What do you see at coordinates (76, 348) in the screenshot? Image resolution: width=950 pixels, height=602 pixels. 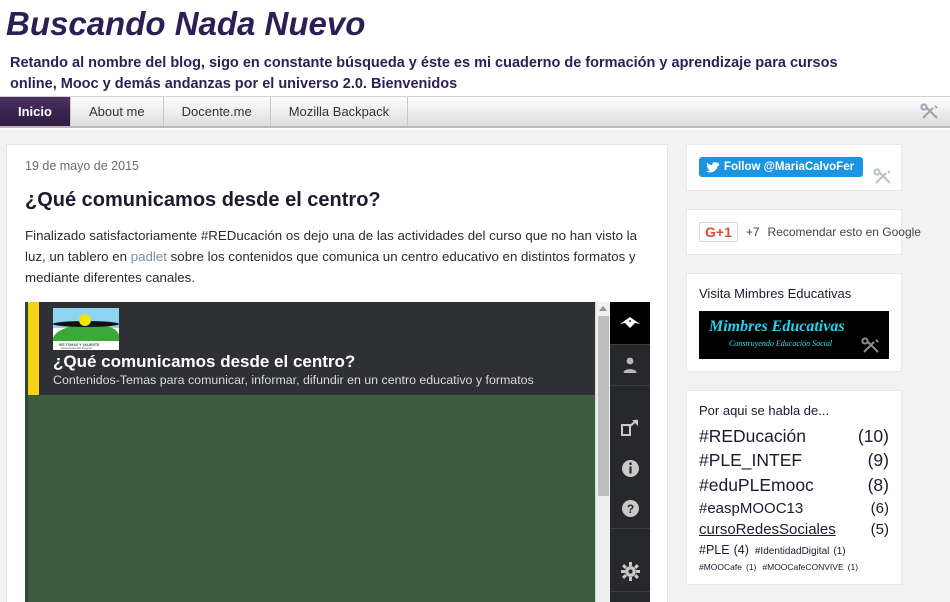 I see `logo-footer-2: Desenvolupant integral` at bounding box center [76, 348].